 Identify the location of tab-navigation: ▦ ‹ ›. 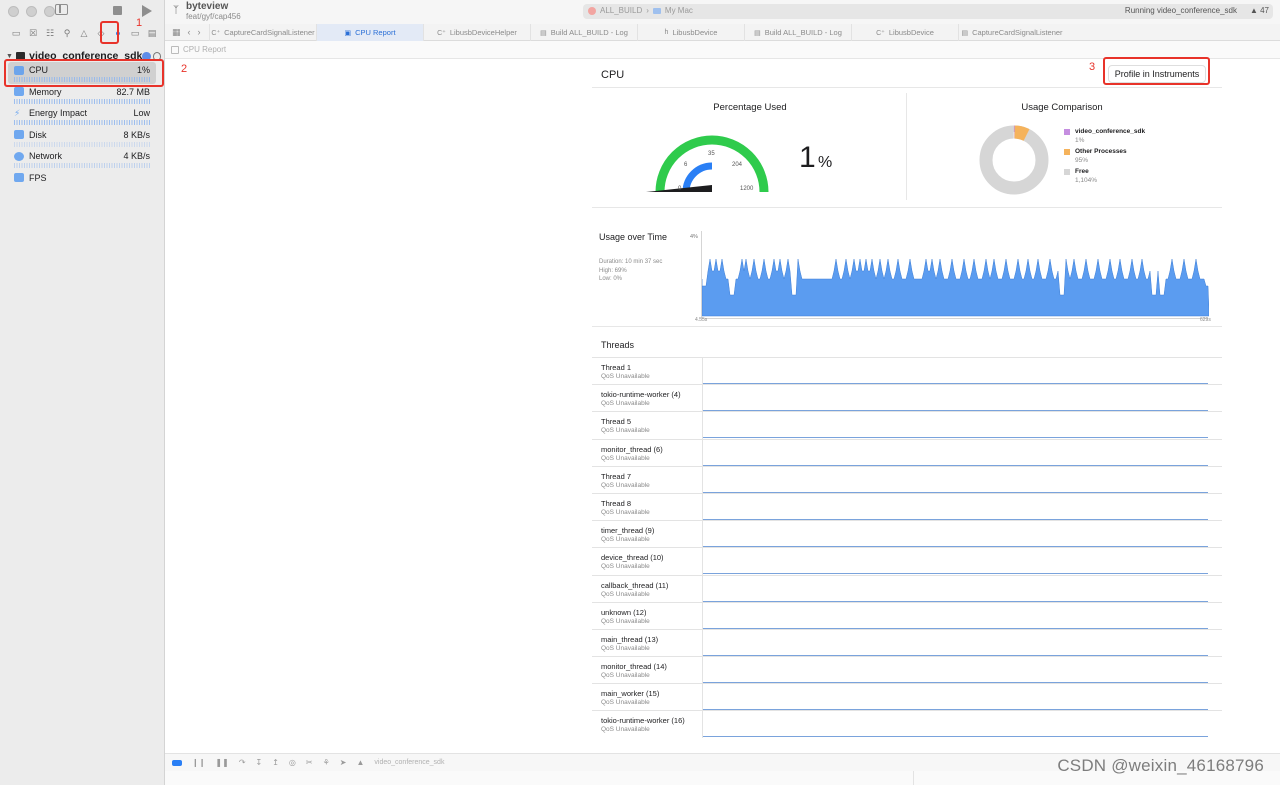
(186, 32).